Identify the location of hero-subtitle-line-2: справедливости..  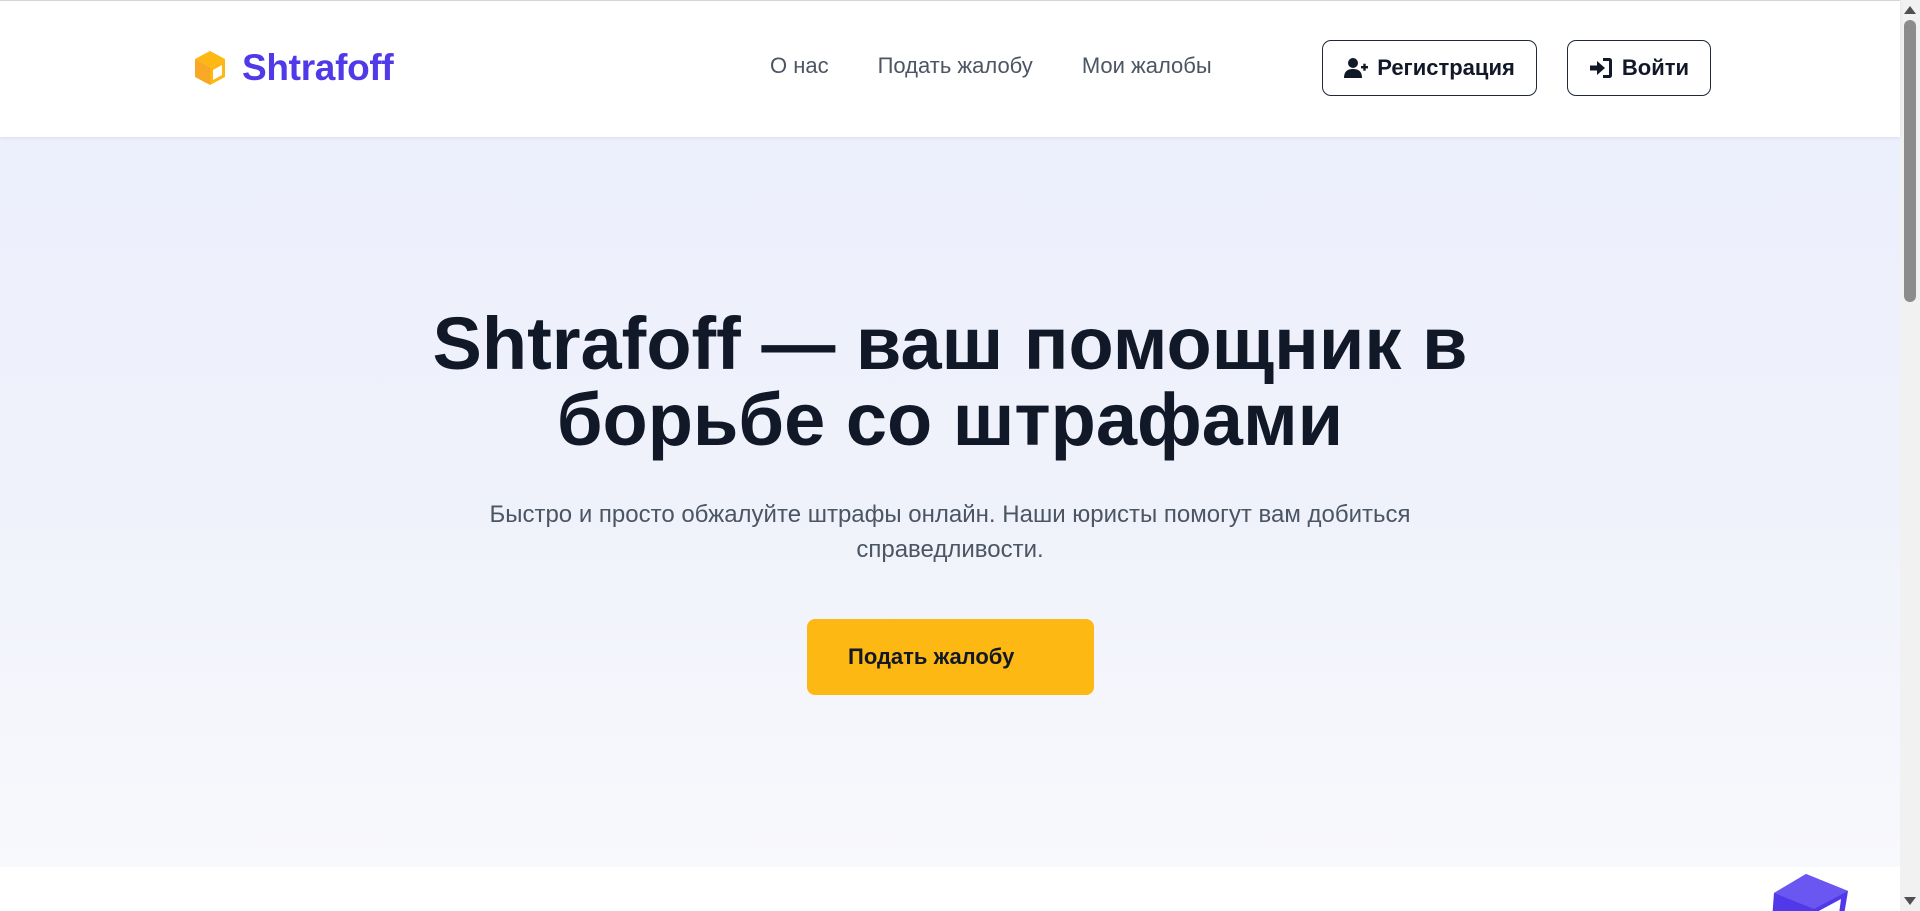
(950, 549).